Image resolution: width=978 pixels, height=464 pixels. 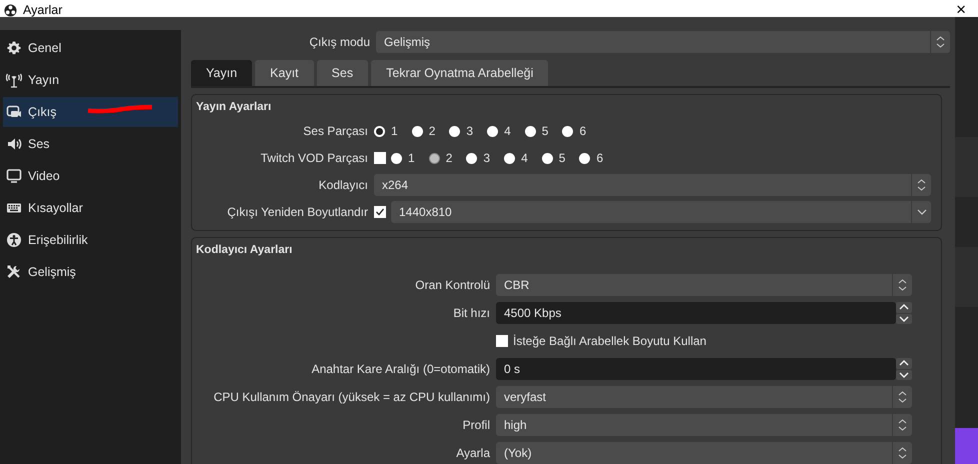 What do you see at coordinates (704, 425) in the screenshot?
I see `dropdown: high` at bounding box center [704, 425].